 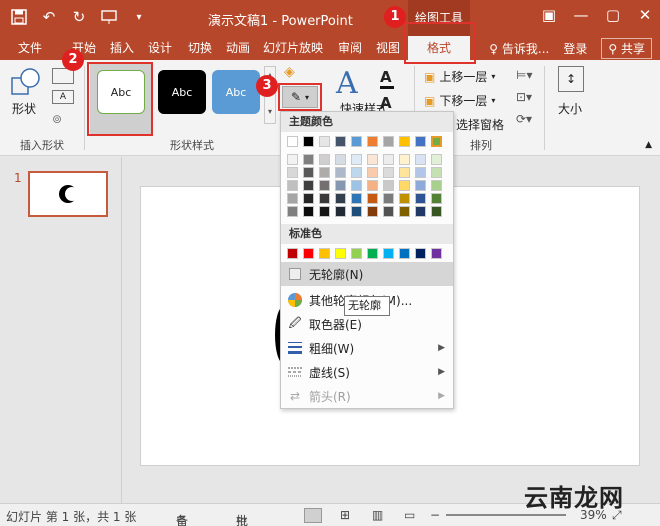 What do you see at coordinates (459, 76) in the screenshot?
I see `bring-forward-button: ▣ 上移一层 ▾` at bounding box center [459, 76].